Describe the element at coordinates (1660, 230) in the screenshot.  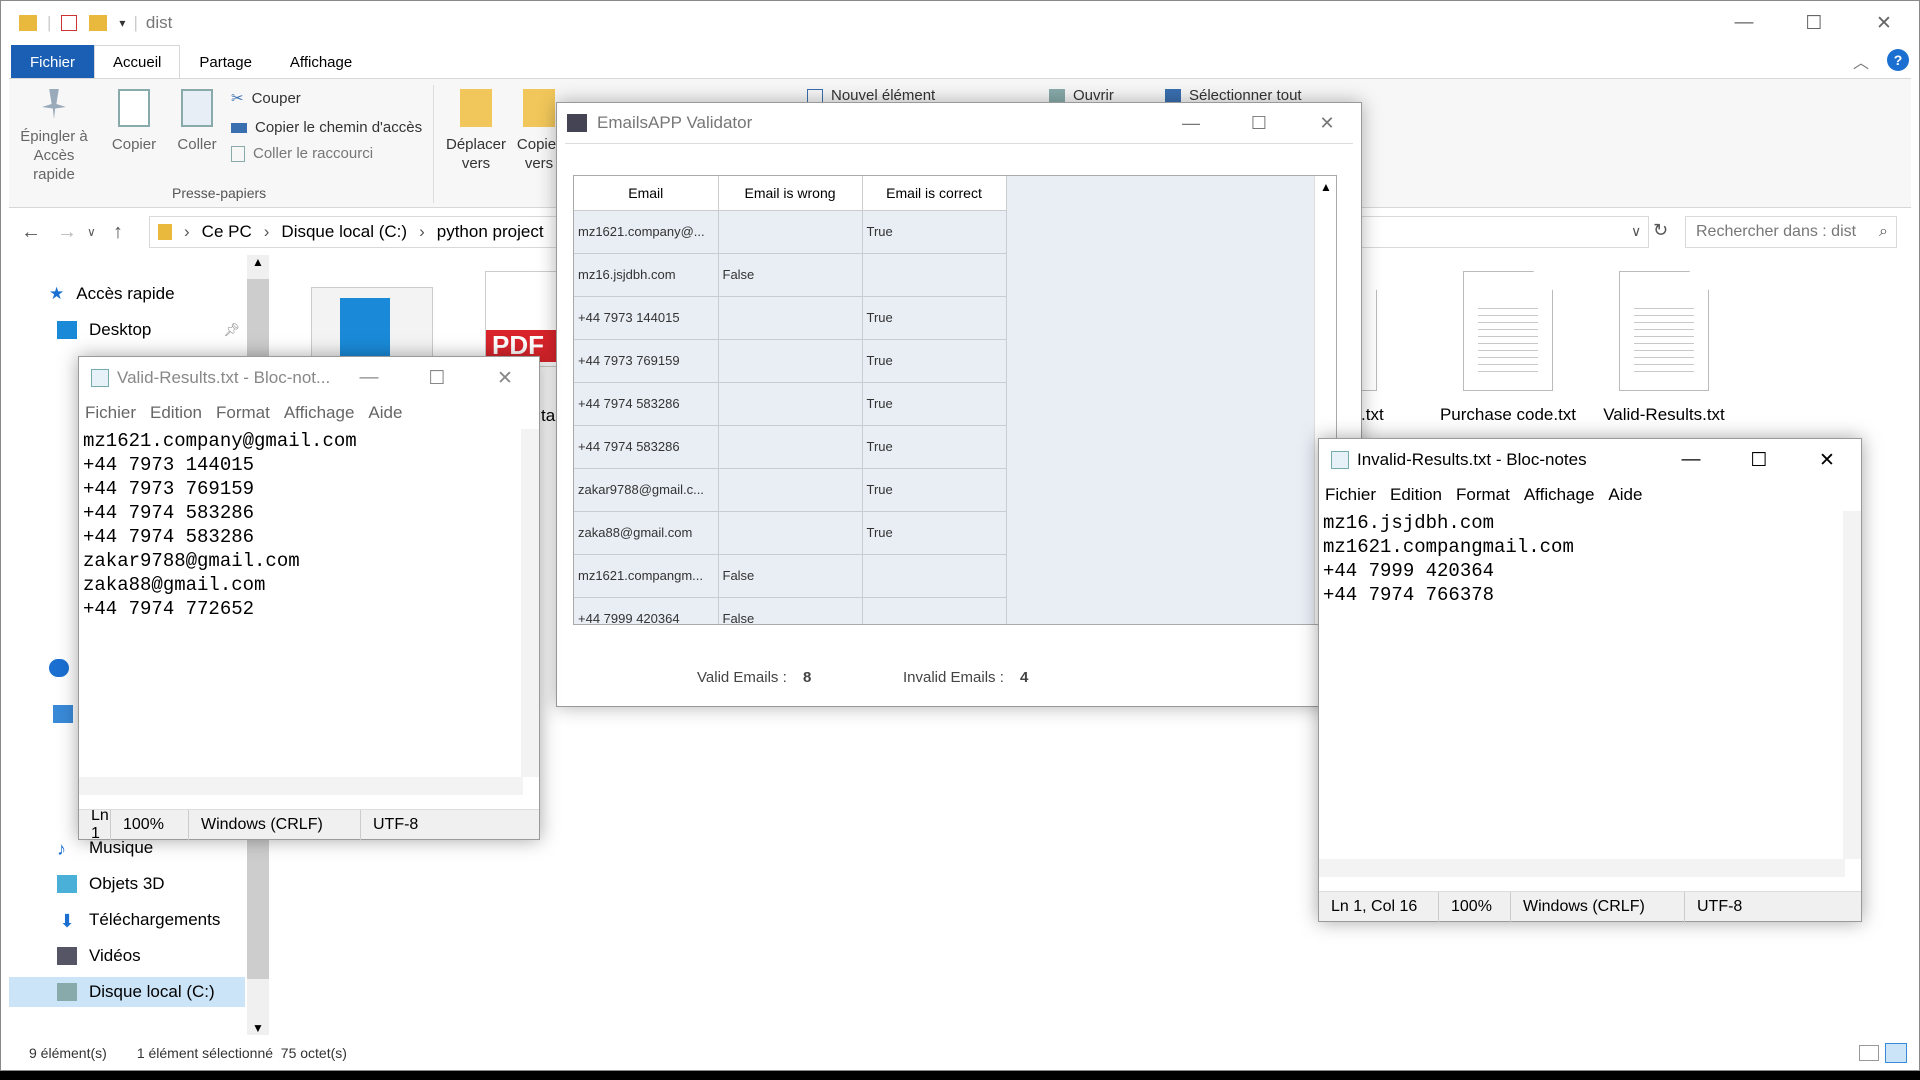
I see `refresh-icon: ↻` at that location.